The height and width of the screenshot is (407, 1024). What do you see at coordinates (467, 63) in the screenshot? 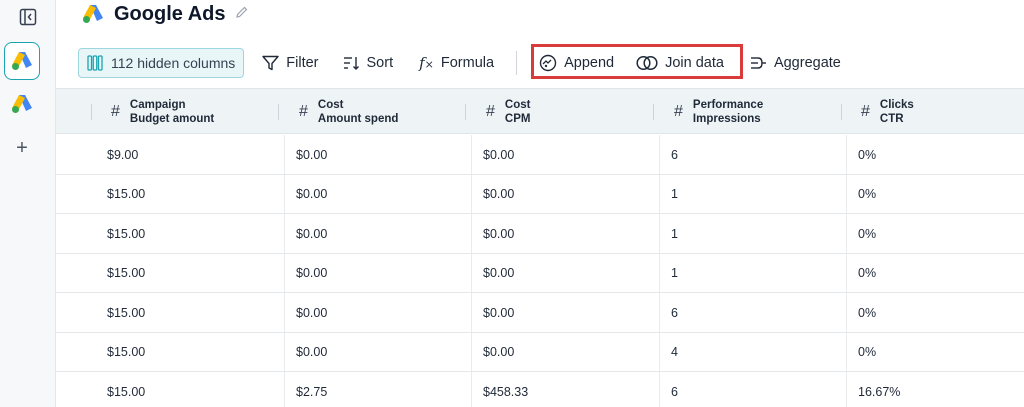
I see `formula-label: Formula` at bounding box center [467, 63].